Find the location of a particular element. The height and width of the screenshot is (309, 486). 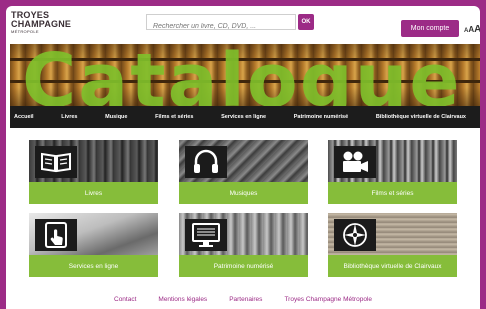

nav-item-services: Services en ligne is located at coordinates (243, 117).